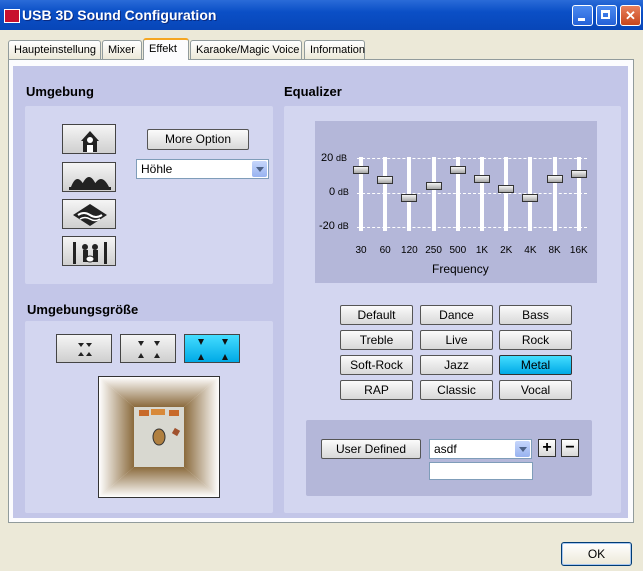 Image resolution: width=643 pixels, height=571 pixels. What do you see at coordinates (60, 91) in the screenshot?
I see `environment-heading: Umgebung` at bounding box center [60, 91].